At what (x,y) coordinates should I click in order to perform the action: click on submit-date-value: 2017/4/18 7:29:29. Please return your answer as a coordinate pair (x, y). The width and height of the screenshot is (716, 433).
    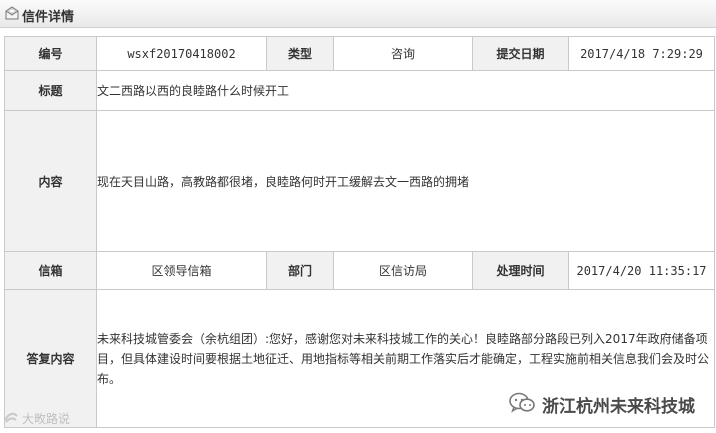
    Looking at the image, I should click on (641, 53).